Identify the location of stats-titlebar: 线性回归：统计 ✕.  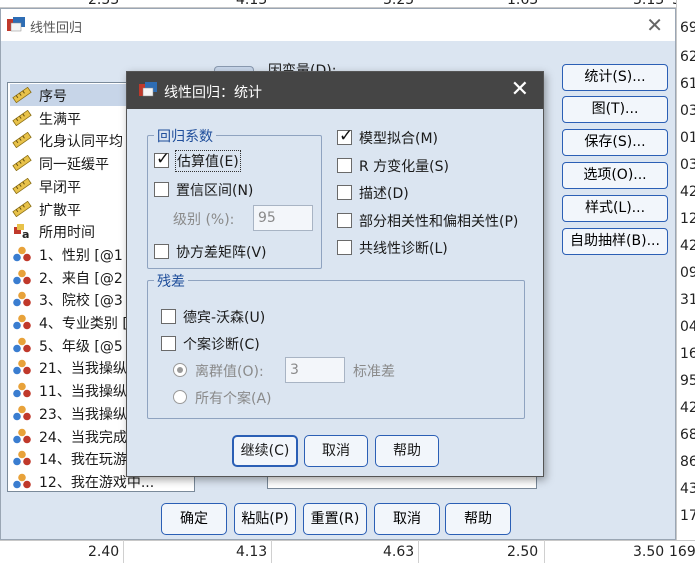
(335, 90).